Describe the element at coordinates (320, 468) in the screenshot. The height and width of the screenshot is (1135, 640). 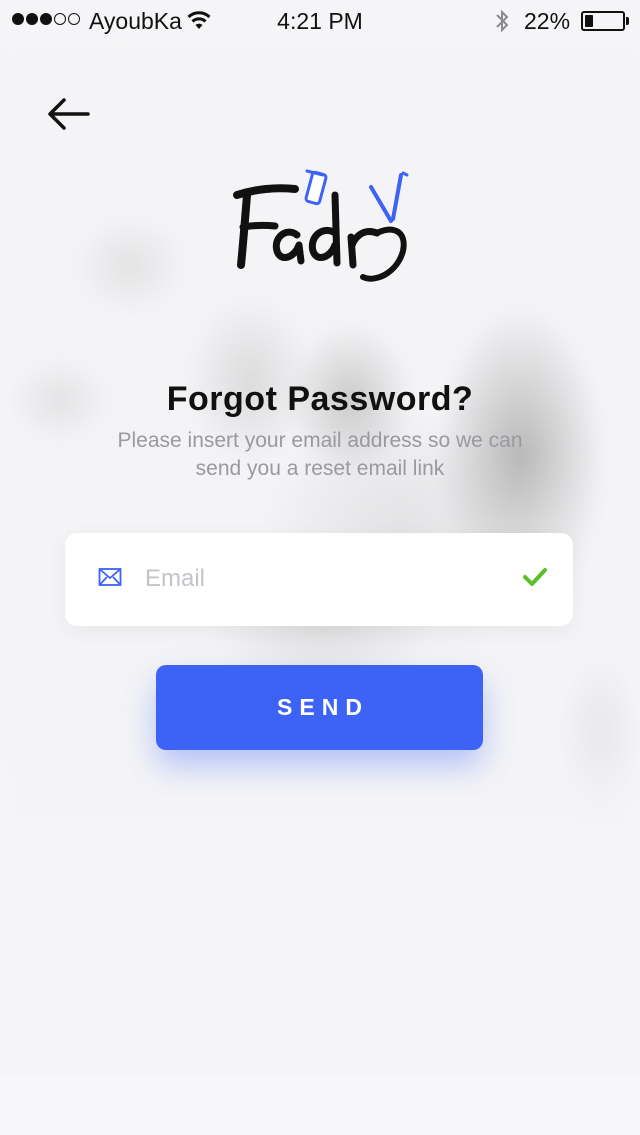
I see `subtitle-line-2: send you a reset email link` at that location.